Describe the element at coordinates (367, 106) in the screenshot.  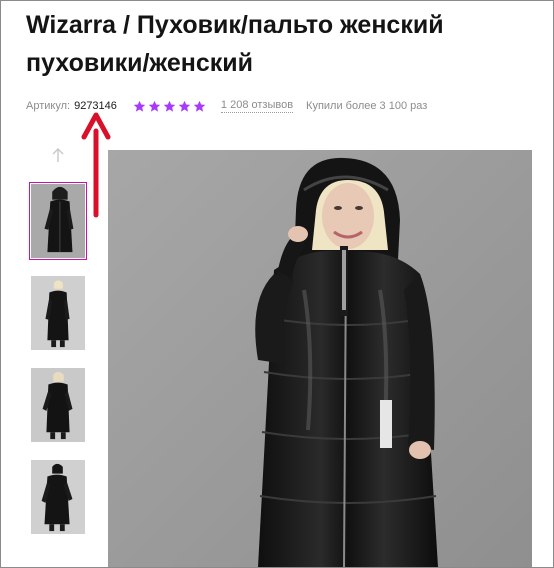
I see `purchase-count: Купили более 3 100 раз` at that location.